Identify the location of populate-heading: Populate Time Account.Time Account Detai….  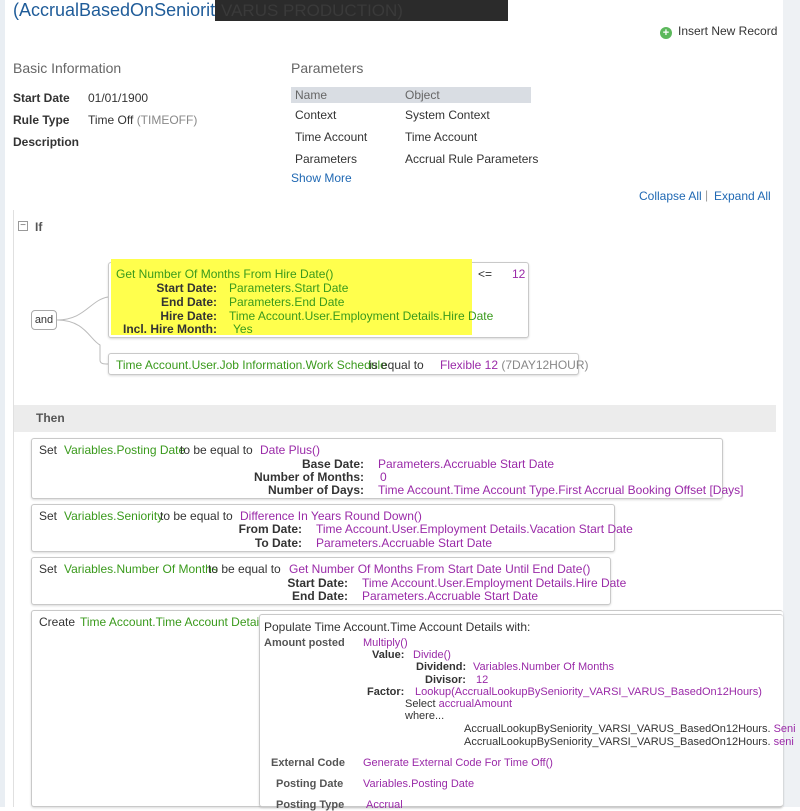
(397, 627).